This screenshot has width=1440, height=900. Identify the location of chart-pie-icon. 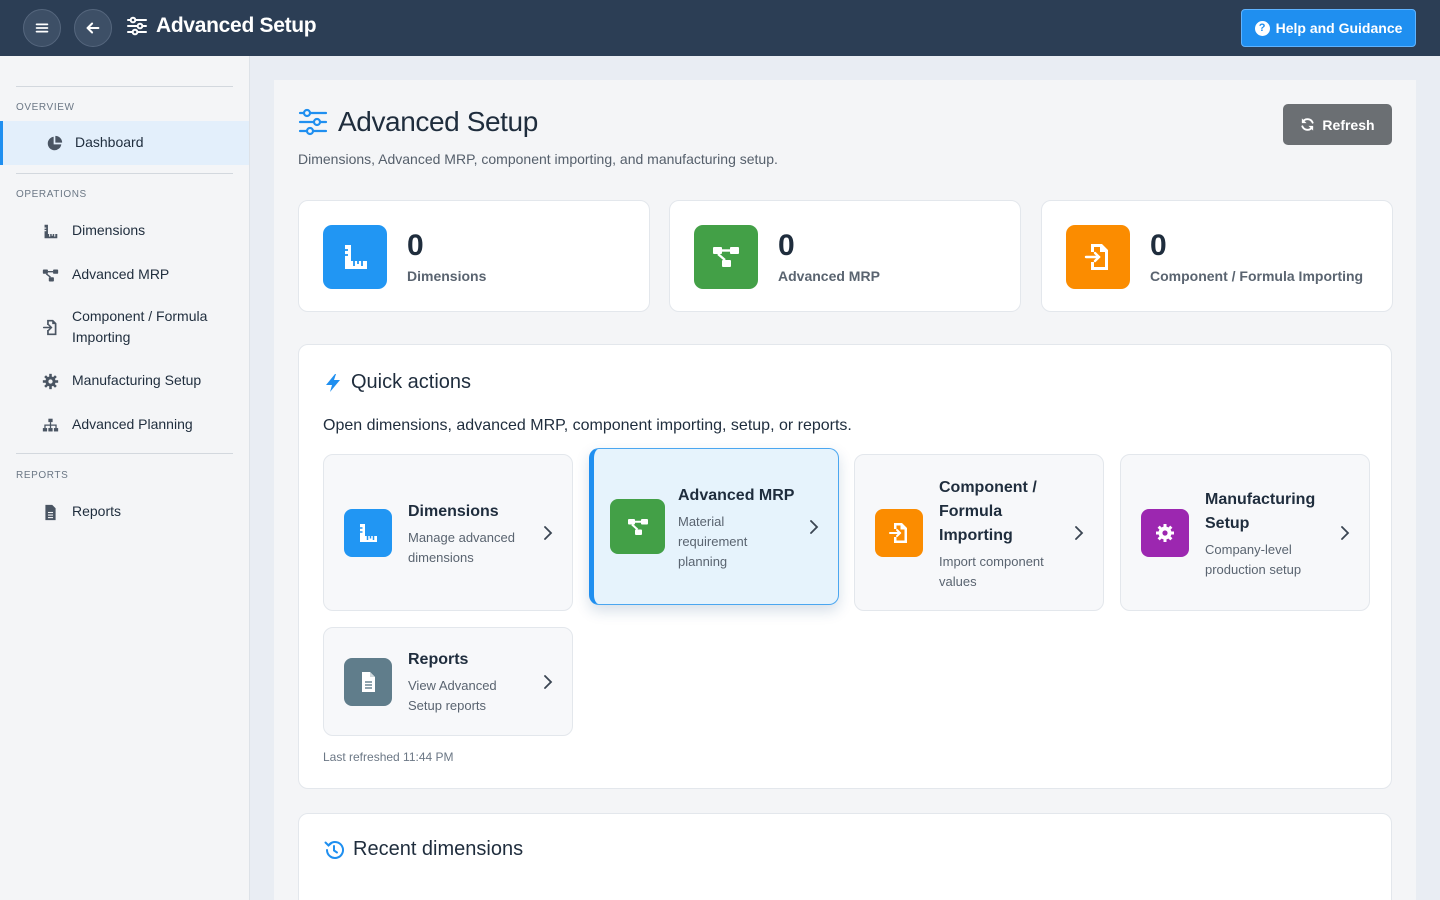
(54, 143).